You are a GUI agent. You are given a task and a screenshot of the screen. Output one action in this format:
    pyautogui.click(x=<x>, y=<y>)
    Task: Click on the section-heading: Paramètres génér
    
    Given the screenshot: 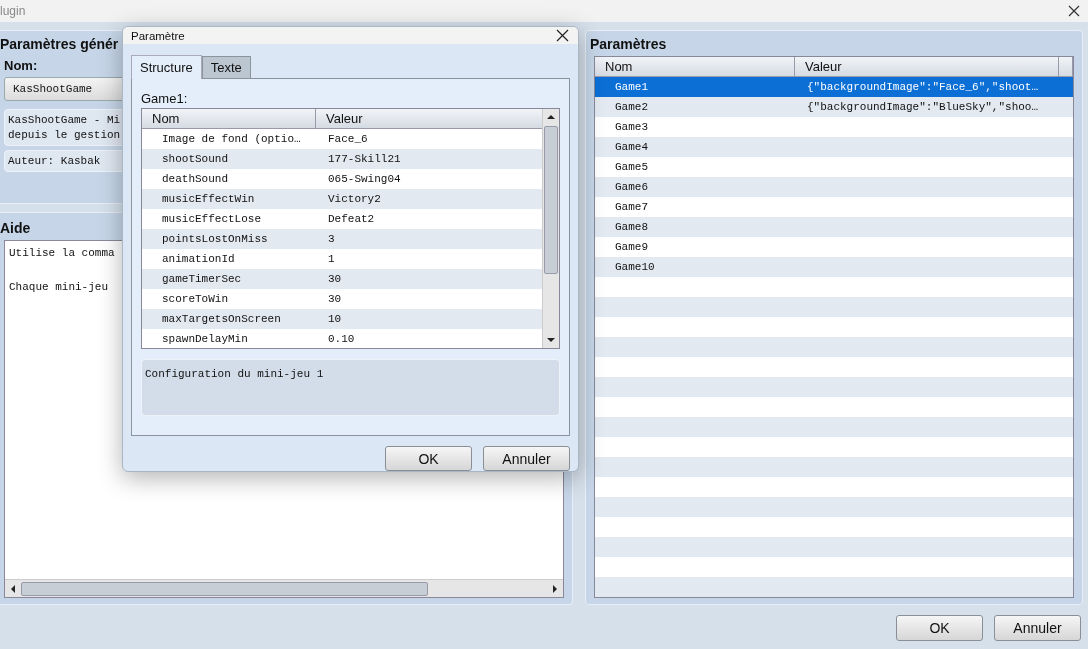 What is the action you would take?
    pyautogui.click(x=59, y=44)
    